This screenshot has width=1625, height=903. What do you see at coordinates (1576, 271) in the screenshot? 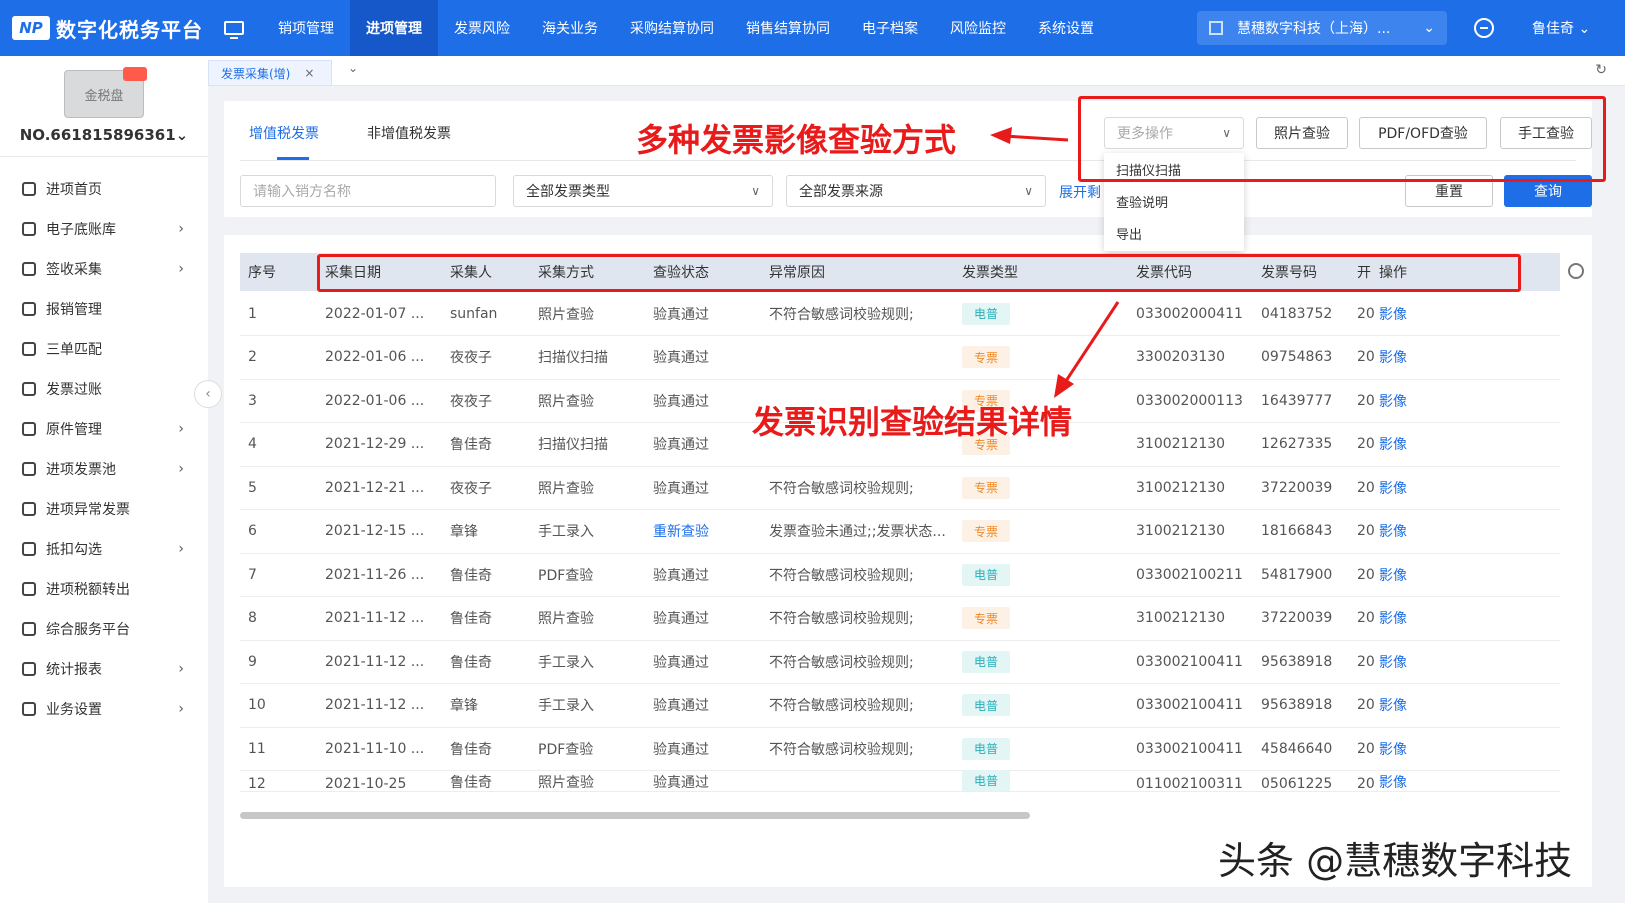
I see `gear-icon` at bounding box center [1576, 271].